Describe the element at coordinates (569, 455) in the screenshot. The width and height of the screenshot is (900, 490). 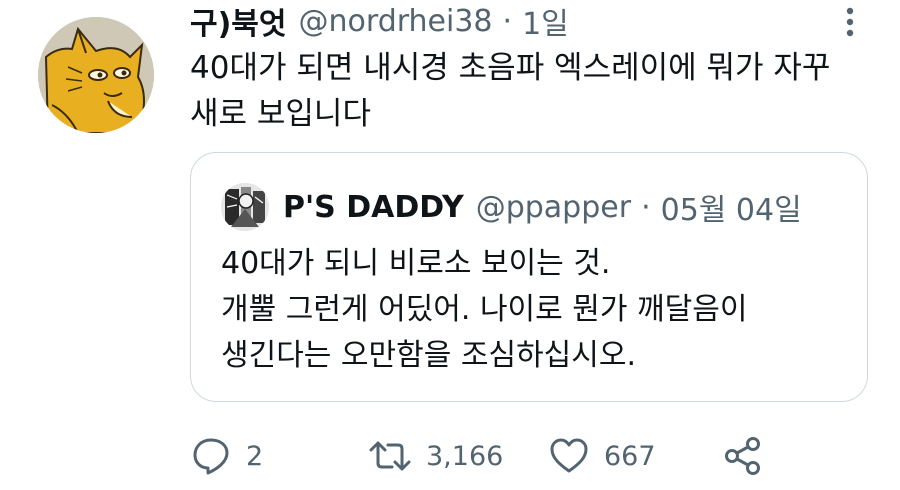
I see `like-icon` at that location.